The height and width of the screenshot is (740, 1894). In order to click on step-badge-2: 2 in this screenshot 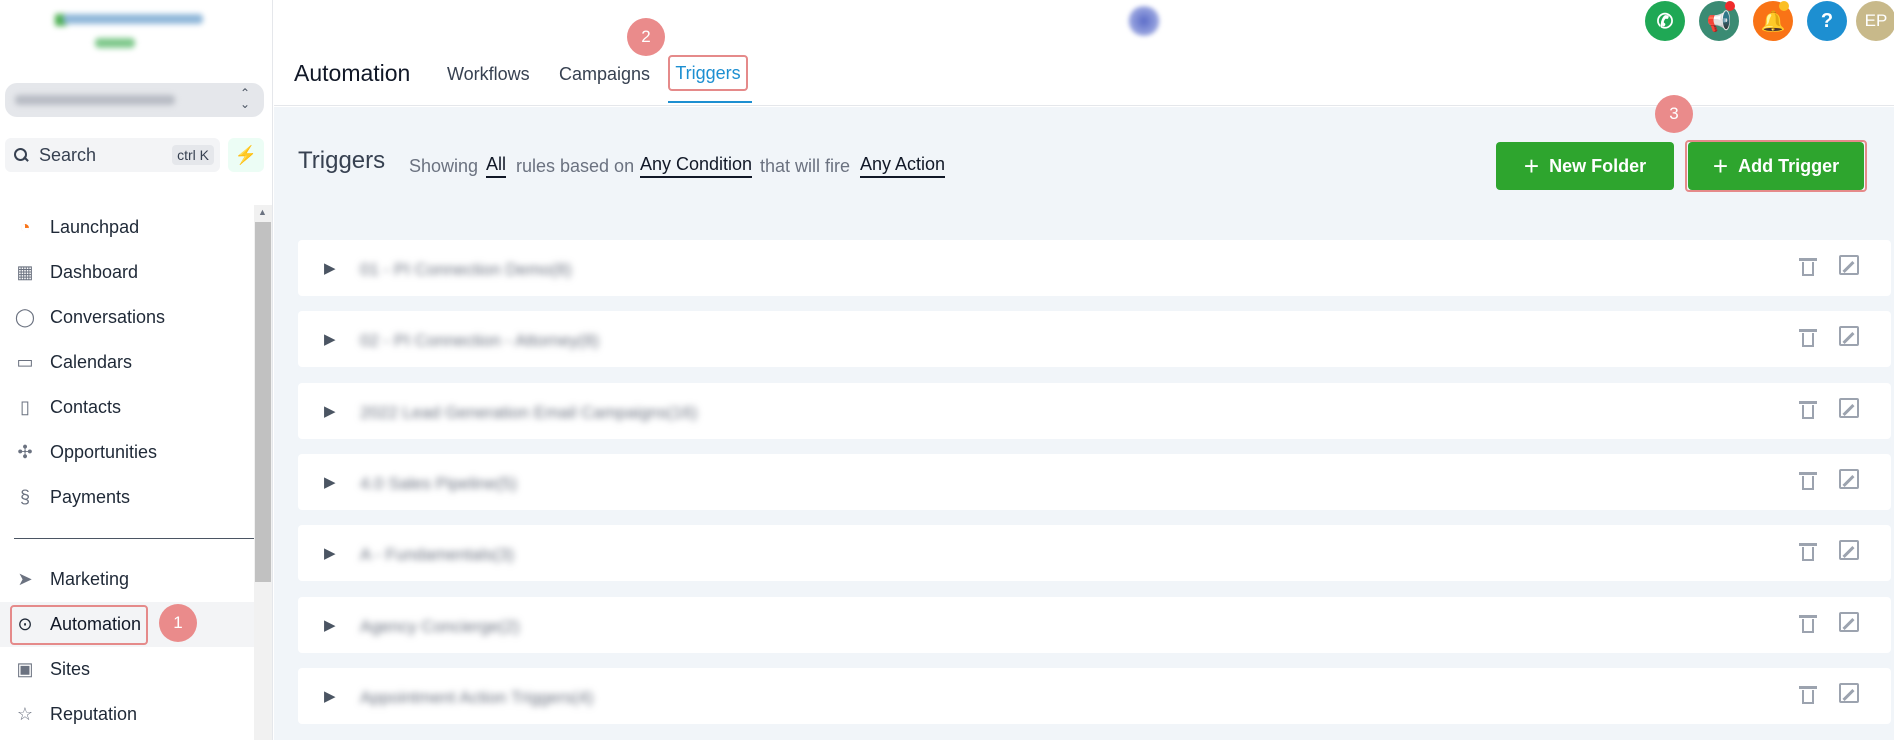, I will do `click(646, 37)`.